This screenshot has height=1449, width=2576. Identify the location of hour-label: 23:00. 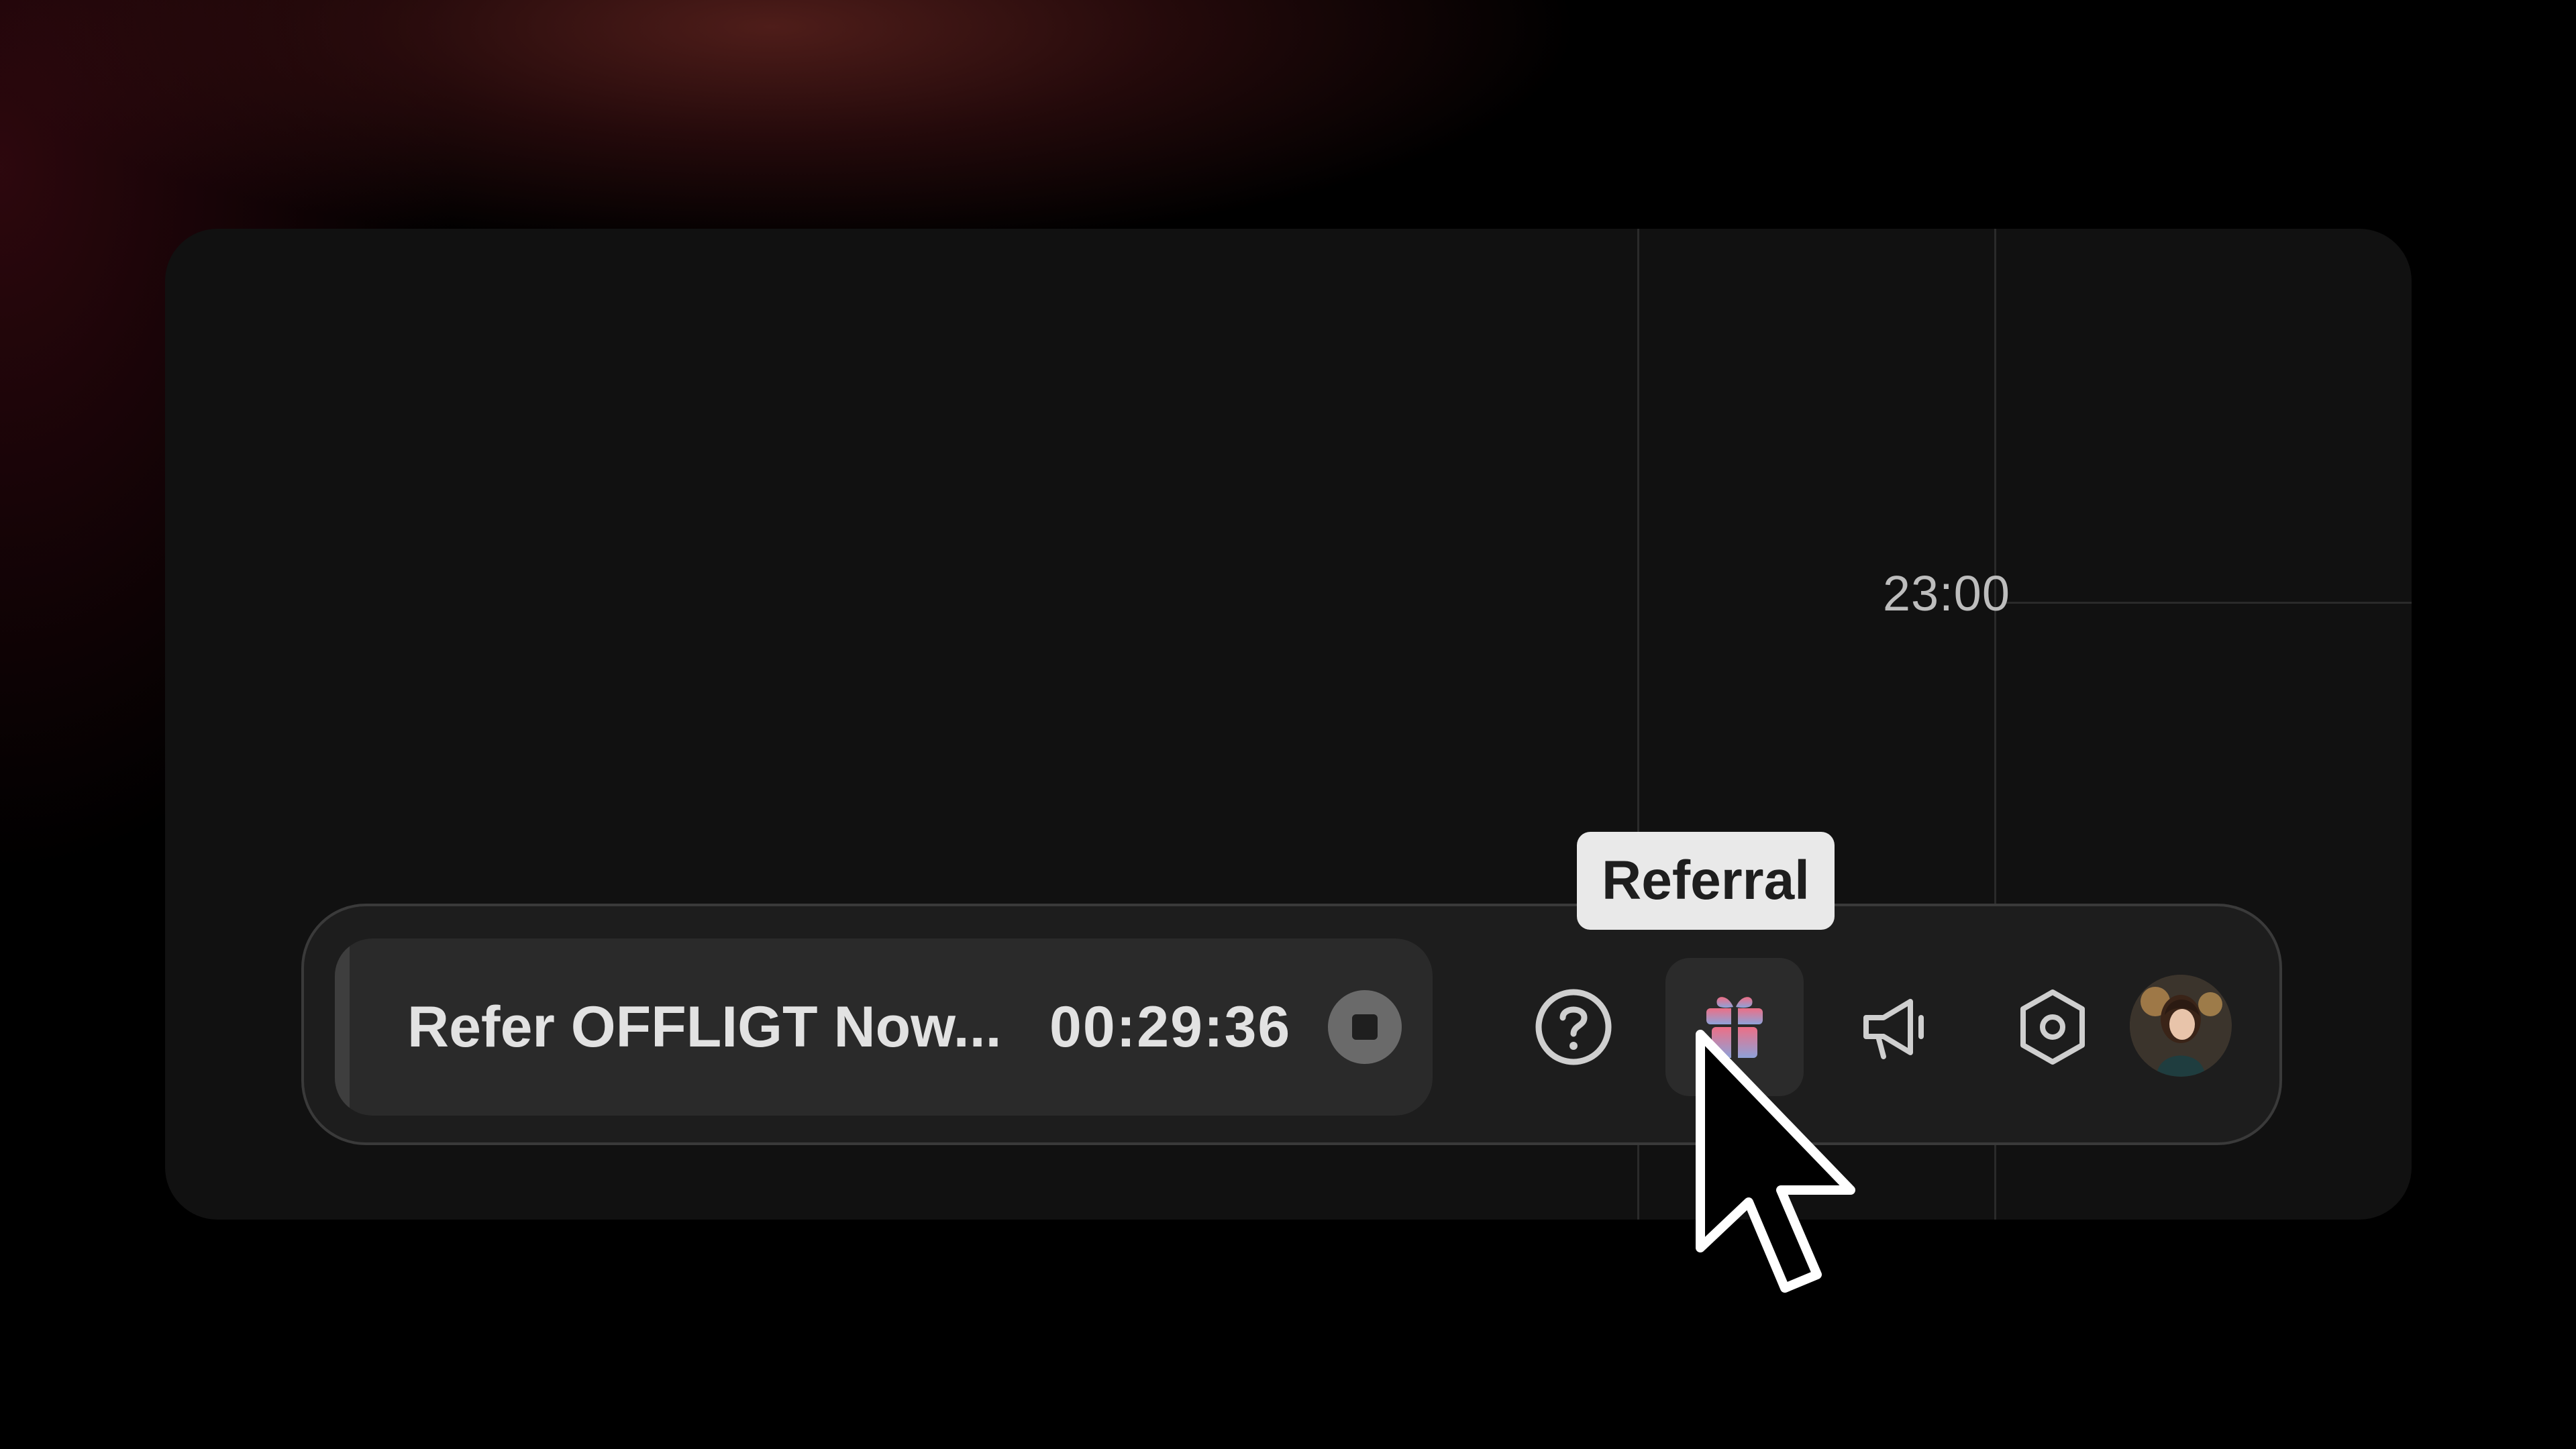
(1946, 593).